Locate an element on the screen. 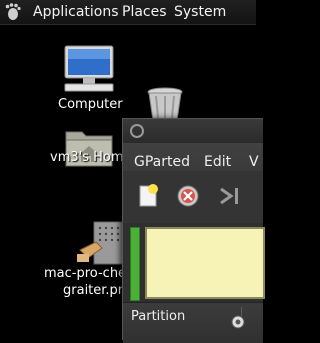  apply-icon is located at coordinates (230, 196).